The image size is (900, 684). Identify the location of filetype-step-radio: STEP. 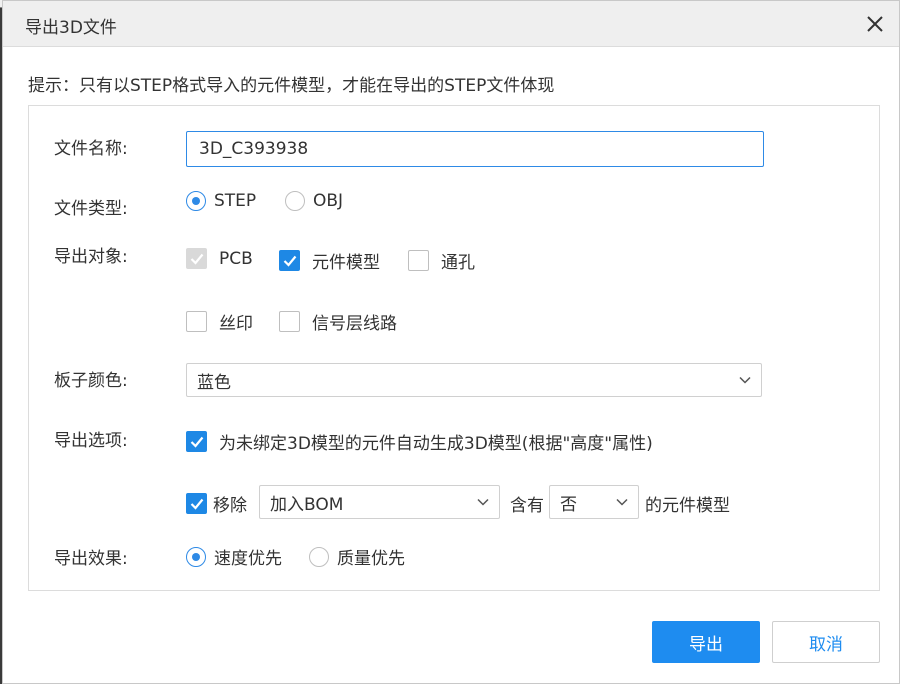
(221, 201).